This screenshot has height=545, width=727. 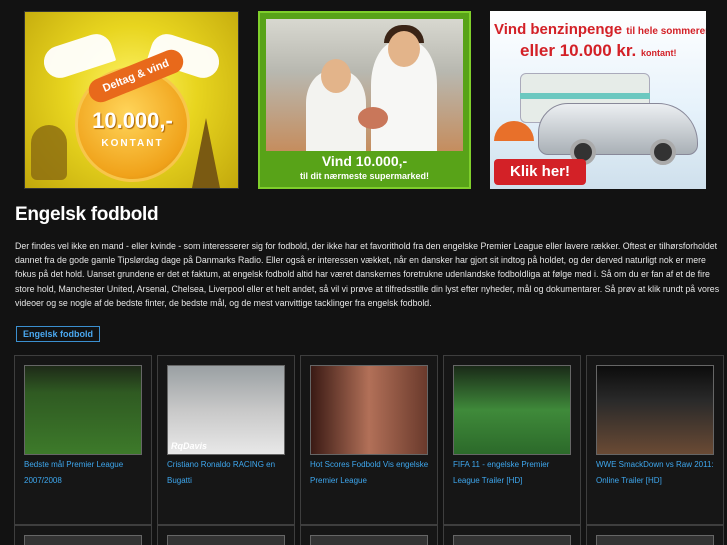 I want to click on offer-main: eller 10.000 kr., so click(x=578, y=50).